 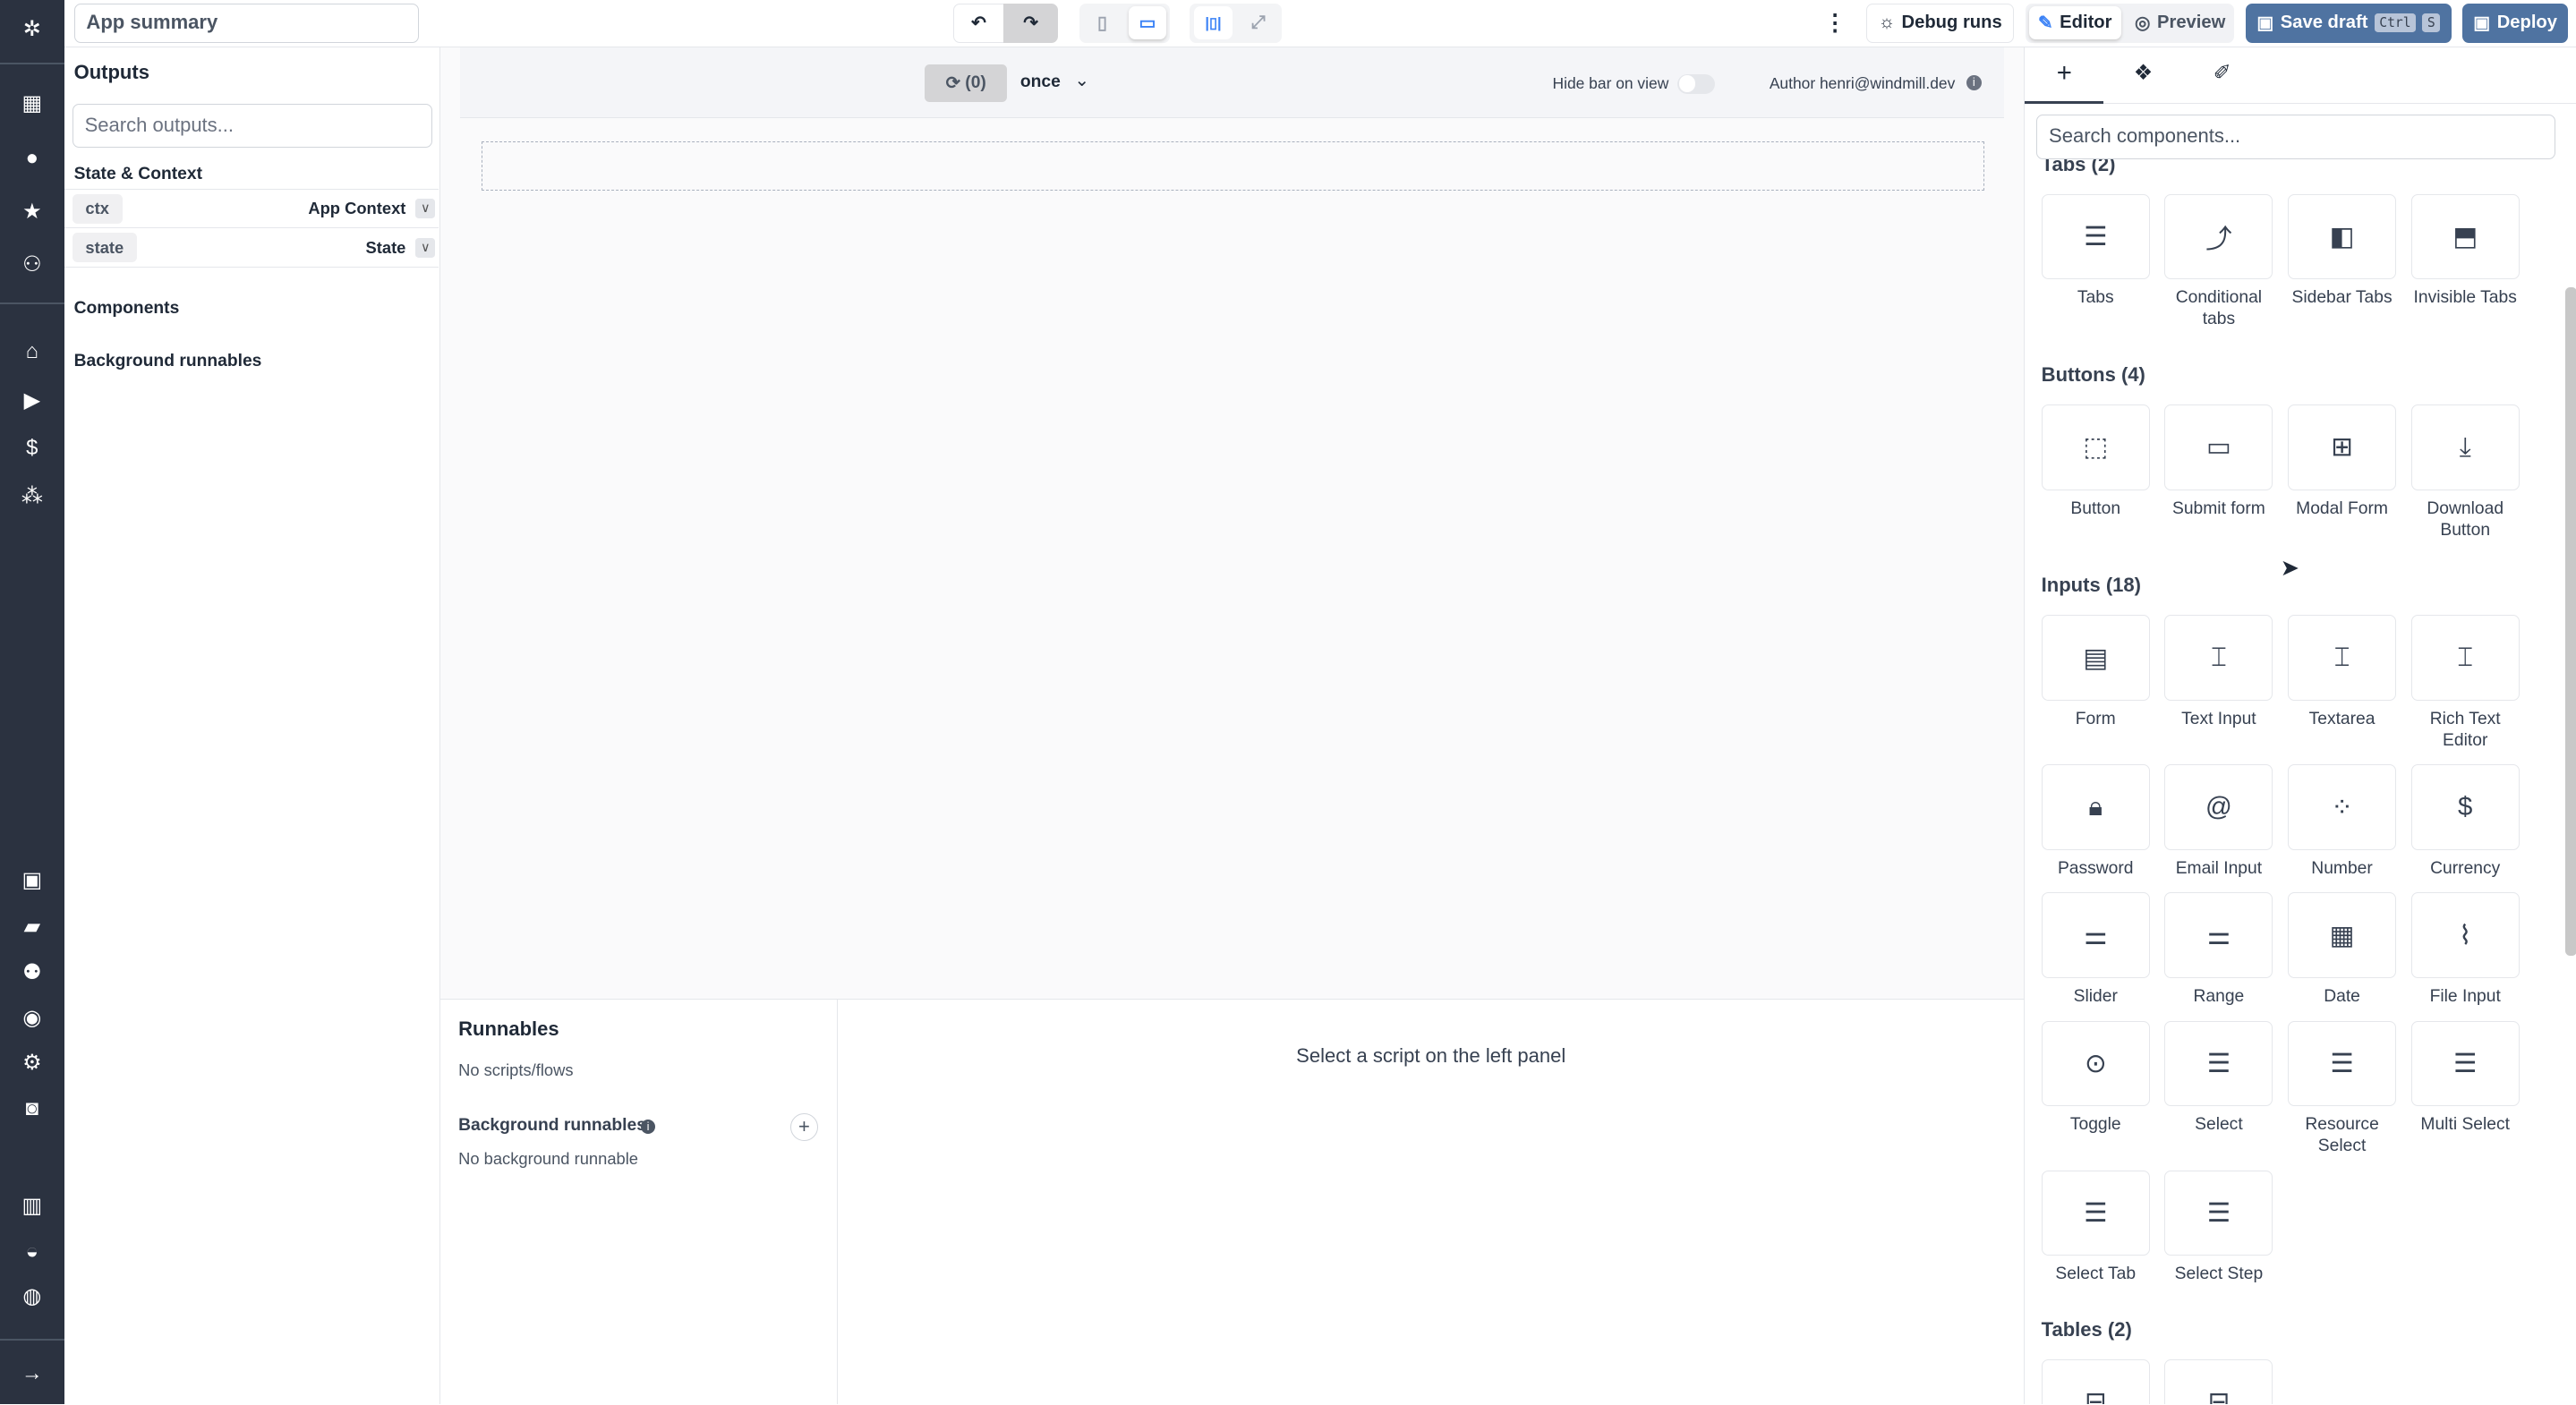 I want to click on at-icon: @, so click(x=2218, y=807).